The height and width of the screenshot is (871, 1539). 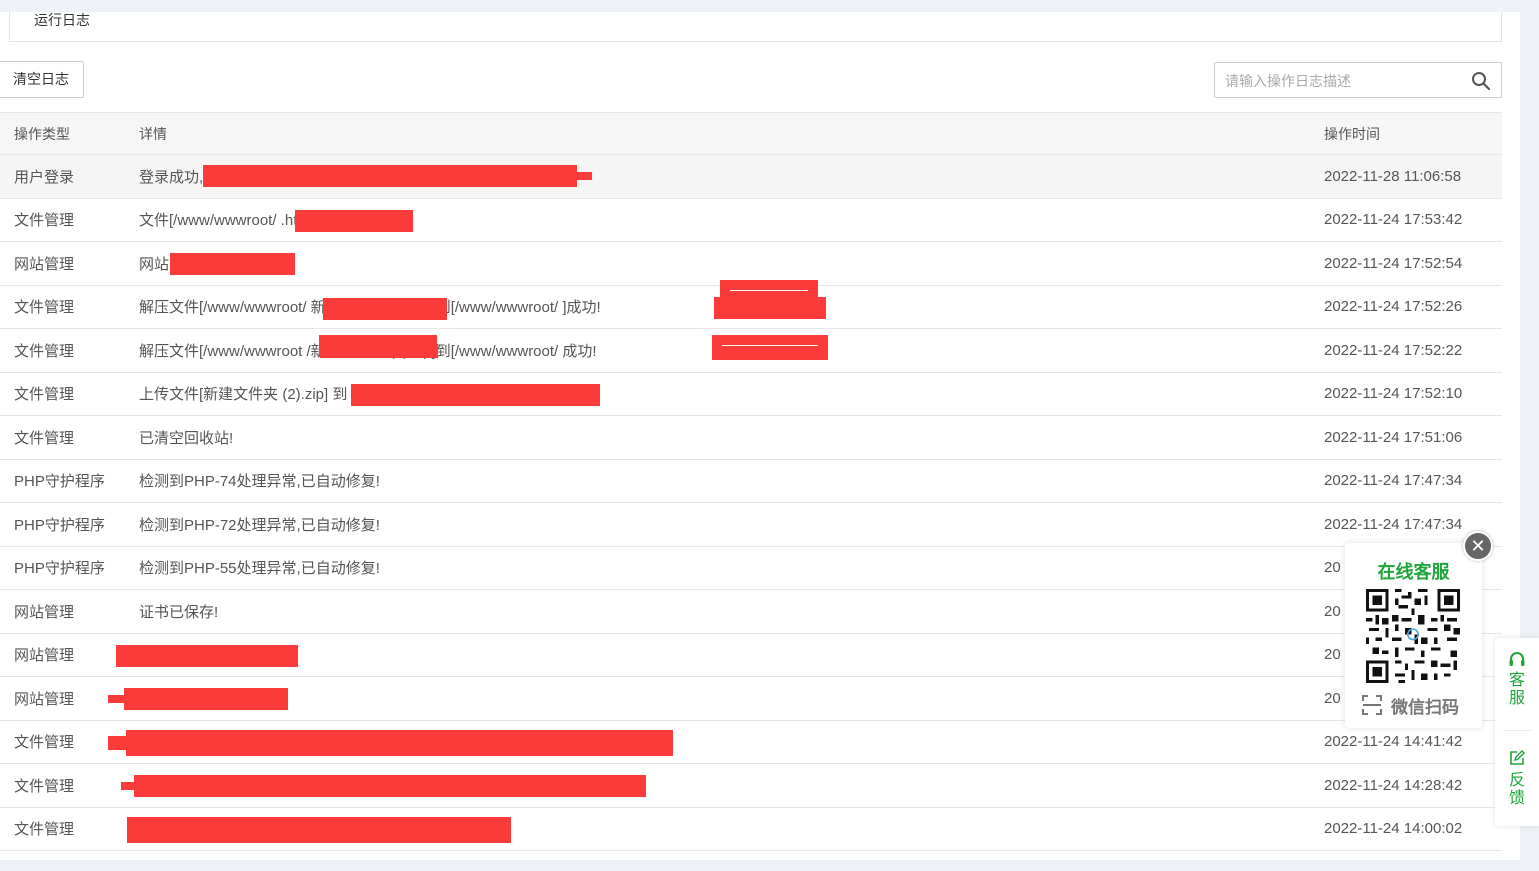 I want to click on feedback-button: 反馈, so click(x=1517, y=779).